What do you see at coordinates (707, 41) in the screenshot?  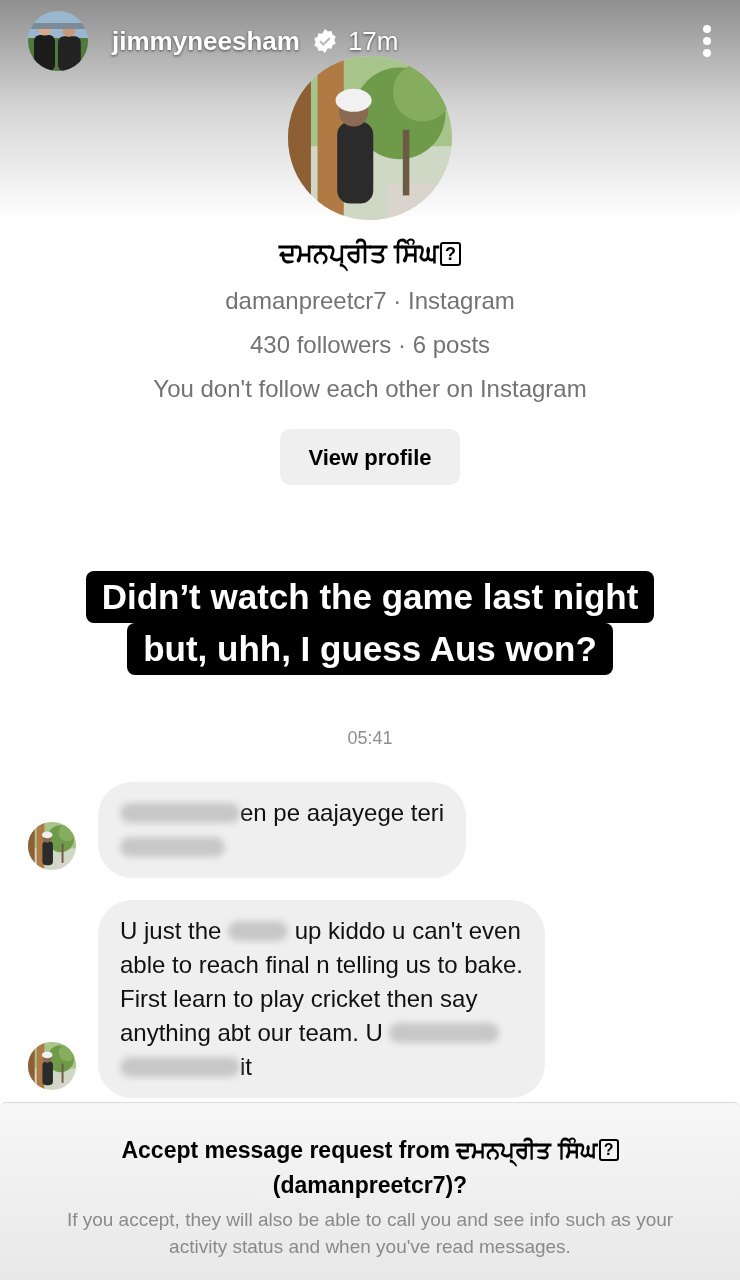 I see `more-options-icon` at bounding box center [707, 41].